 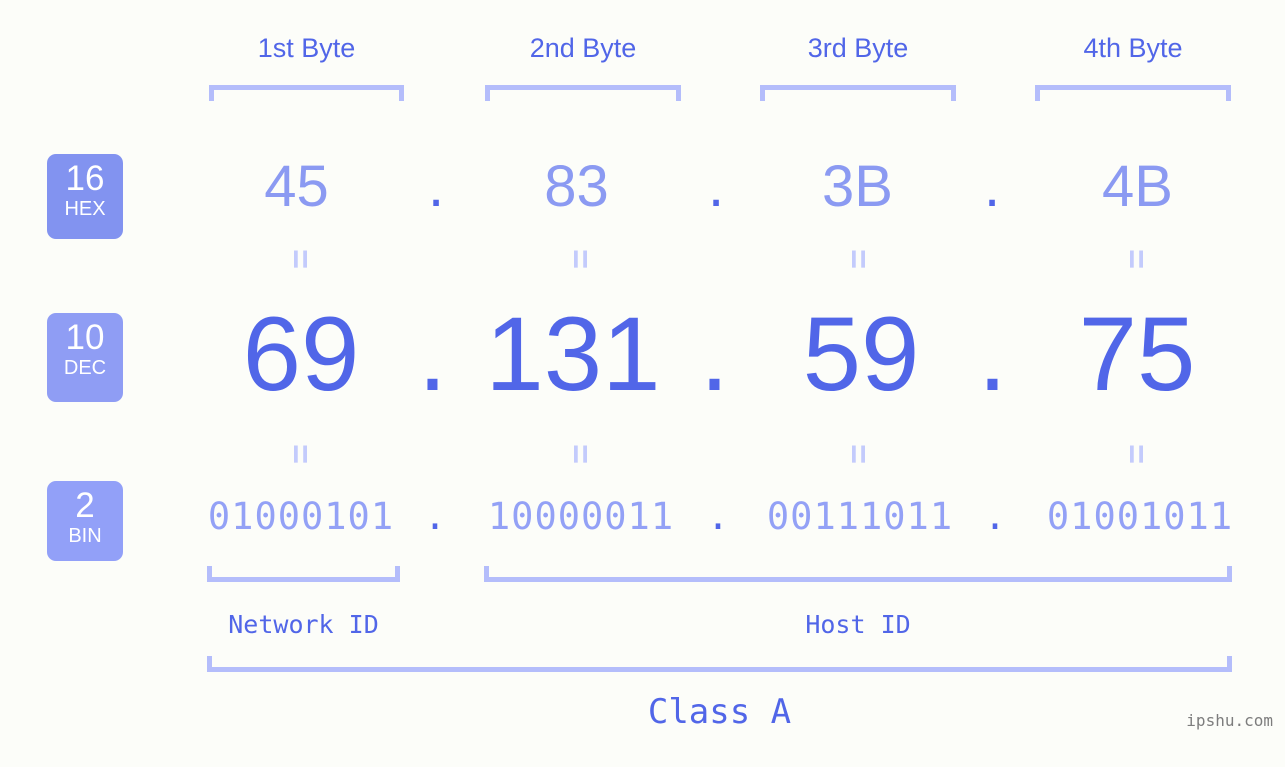 What do you see at coordinates (858, 454) in the screenshot?
I see `equals-mark-dec-bin-3: =` at bounding box center [858, 454].